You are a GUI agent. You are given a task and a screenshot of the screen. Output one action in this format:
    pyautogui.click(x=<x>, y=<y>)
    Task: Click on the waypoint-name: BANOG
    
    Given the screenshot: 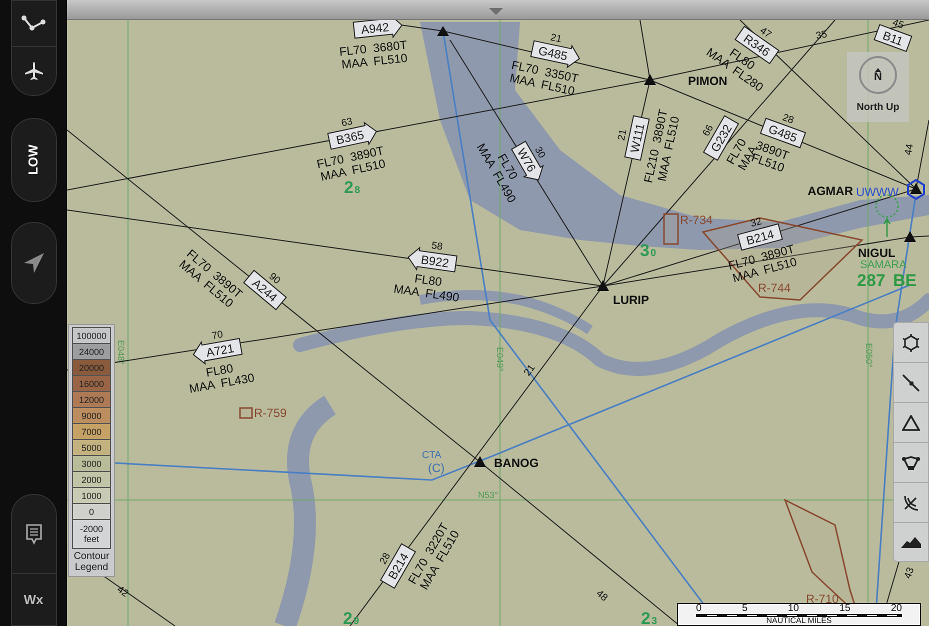 What is the action you would take?
    pyautogui.click(x=516, y=463)
    